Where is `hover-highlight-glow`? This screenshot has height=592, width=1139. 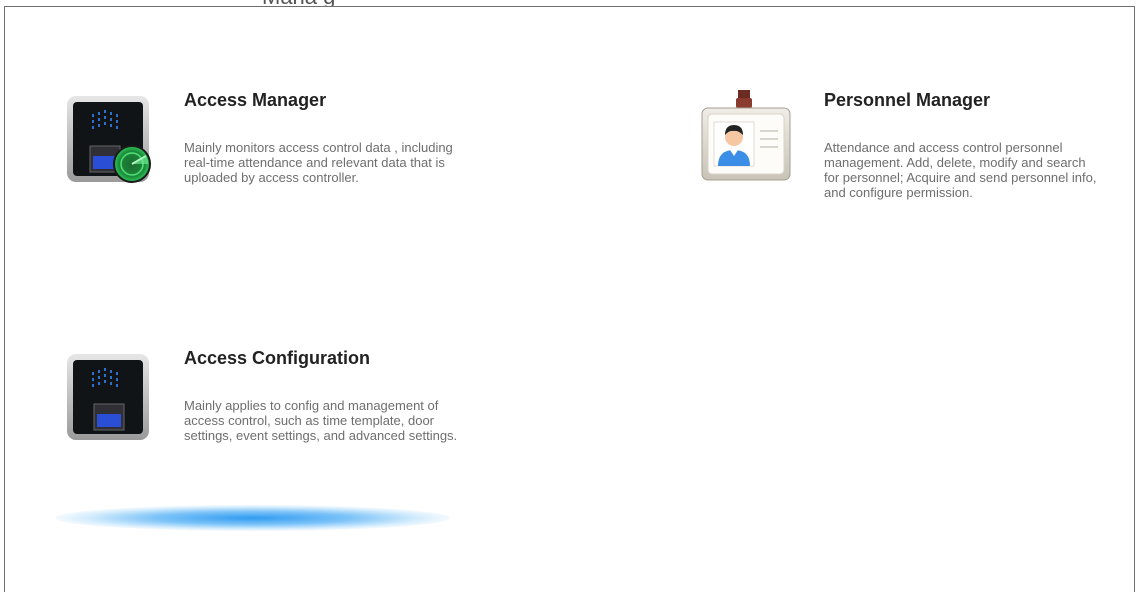 hover-highlight-glow is located at coordinates (252, 518).